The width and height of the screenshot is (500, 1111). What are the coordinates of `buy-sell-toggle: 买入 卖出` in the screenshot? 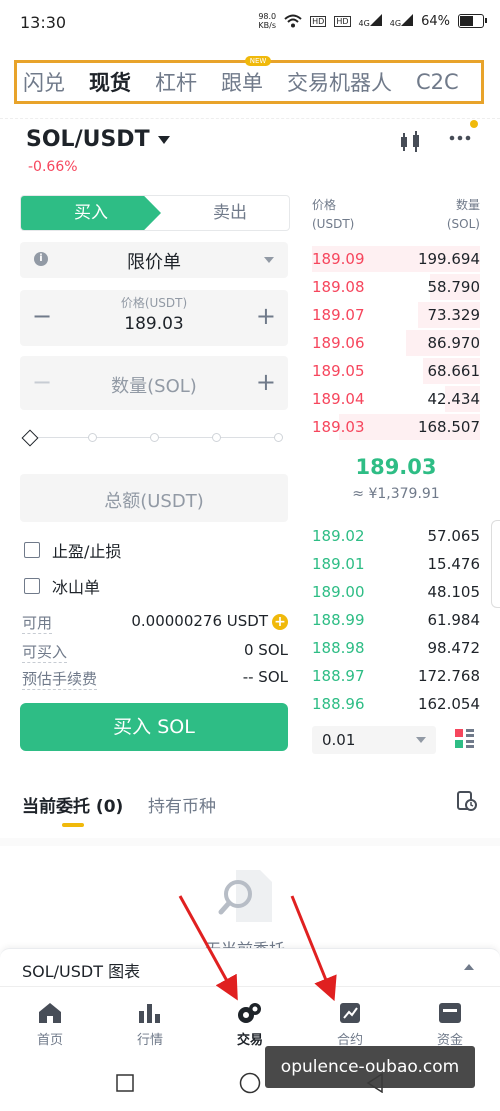 It's located at (155, 213).